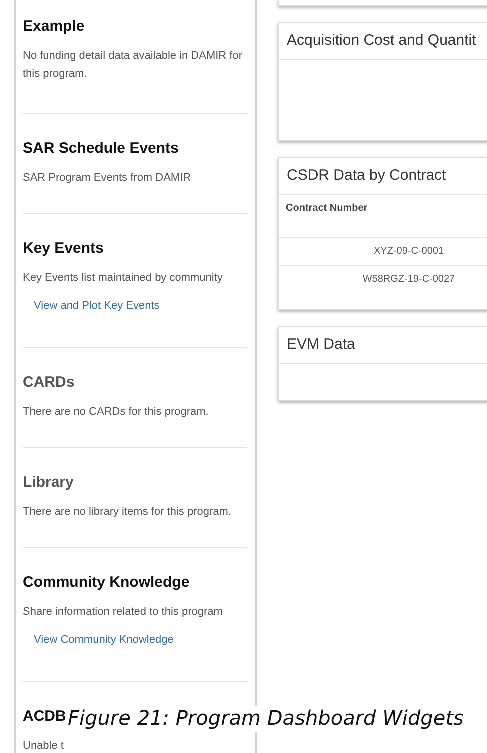 The height and width of the screenshot is (753, 487). Describe the element at coordinates (383, 41) in the screenshot. I see `widget-title: Acquisition Cost and Quantit` at that location.